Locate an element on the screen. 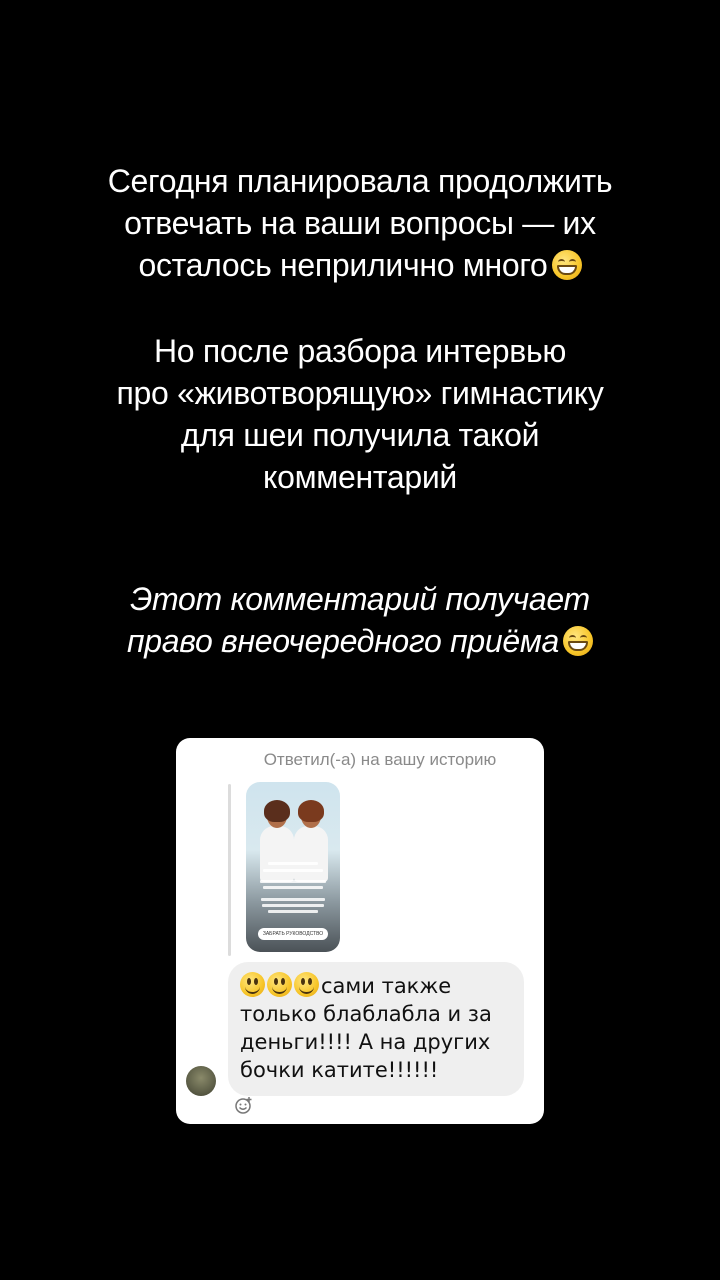  story-line: отвечать на ваши вопросы — их is located at coordinates (360, 223).